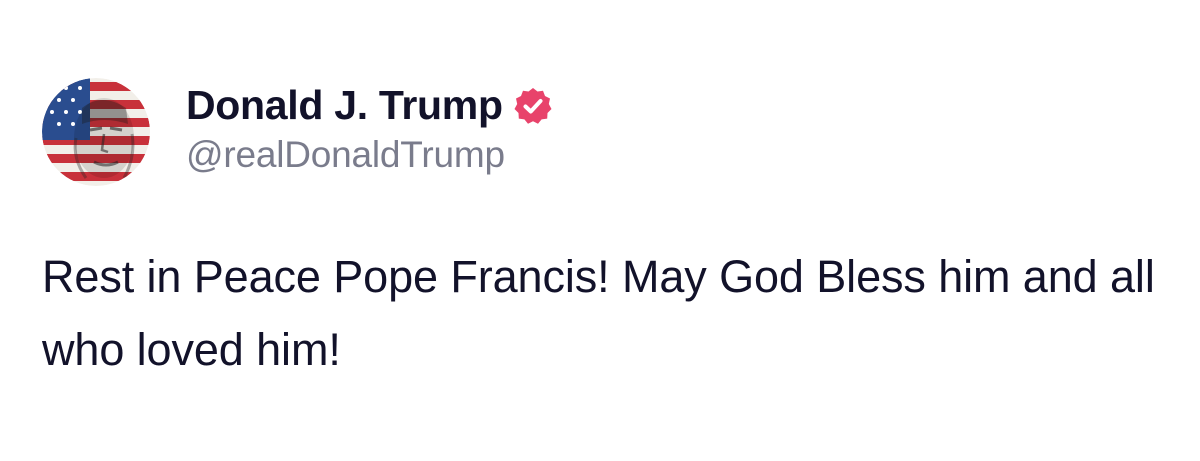  I want to click on author-info: Donald J. Trump @realDonaldTrump, so click(369, 129).